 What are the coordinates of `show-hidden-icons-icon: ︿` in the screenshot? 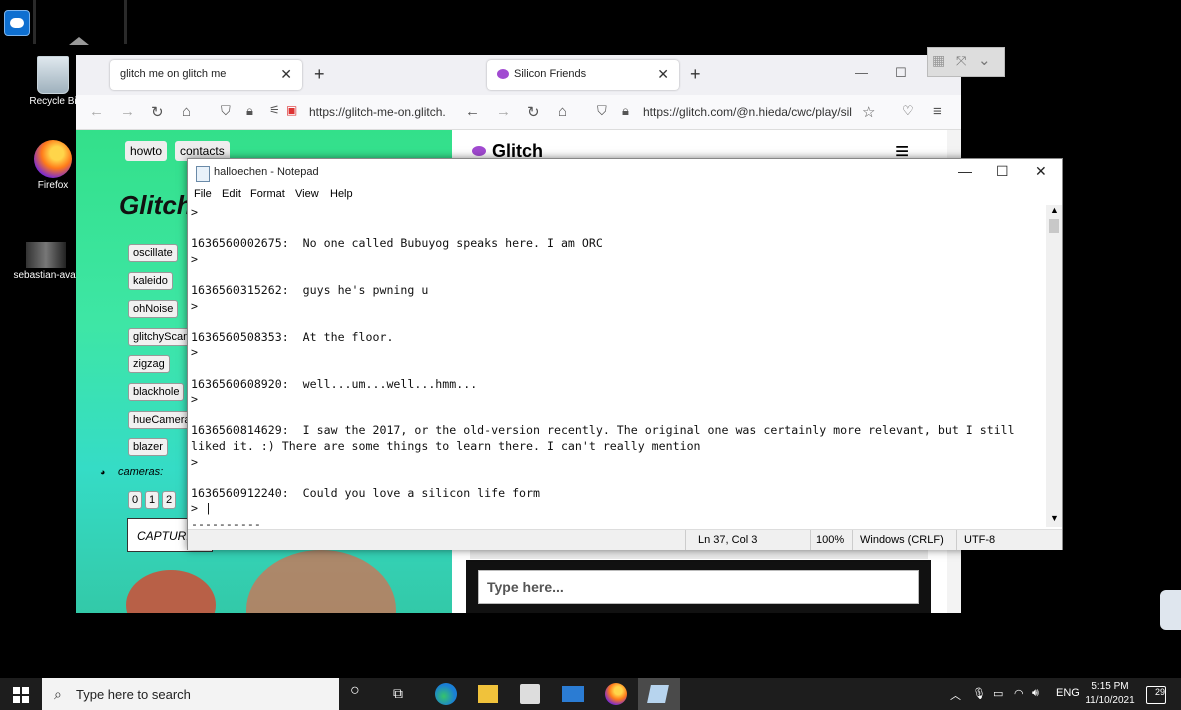 It's located at (955, 695).